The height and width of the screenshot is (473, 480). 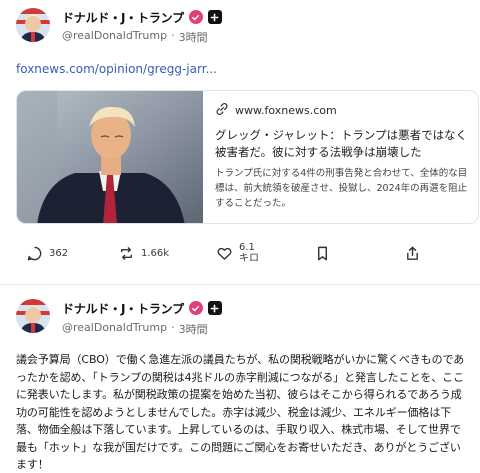 I want to click on link-icon, so click(x=222, y=110).